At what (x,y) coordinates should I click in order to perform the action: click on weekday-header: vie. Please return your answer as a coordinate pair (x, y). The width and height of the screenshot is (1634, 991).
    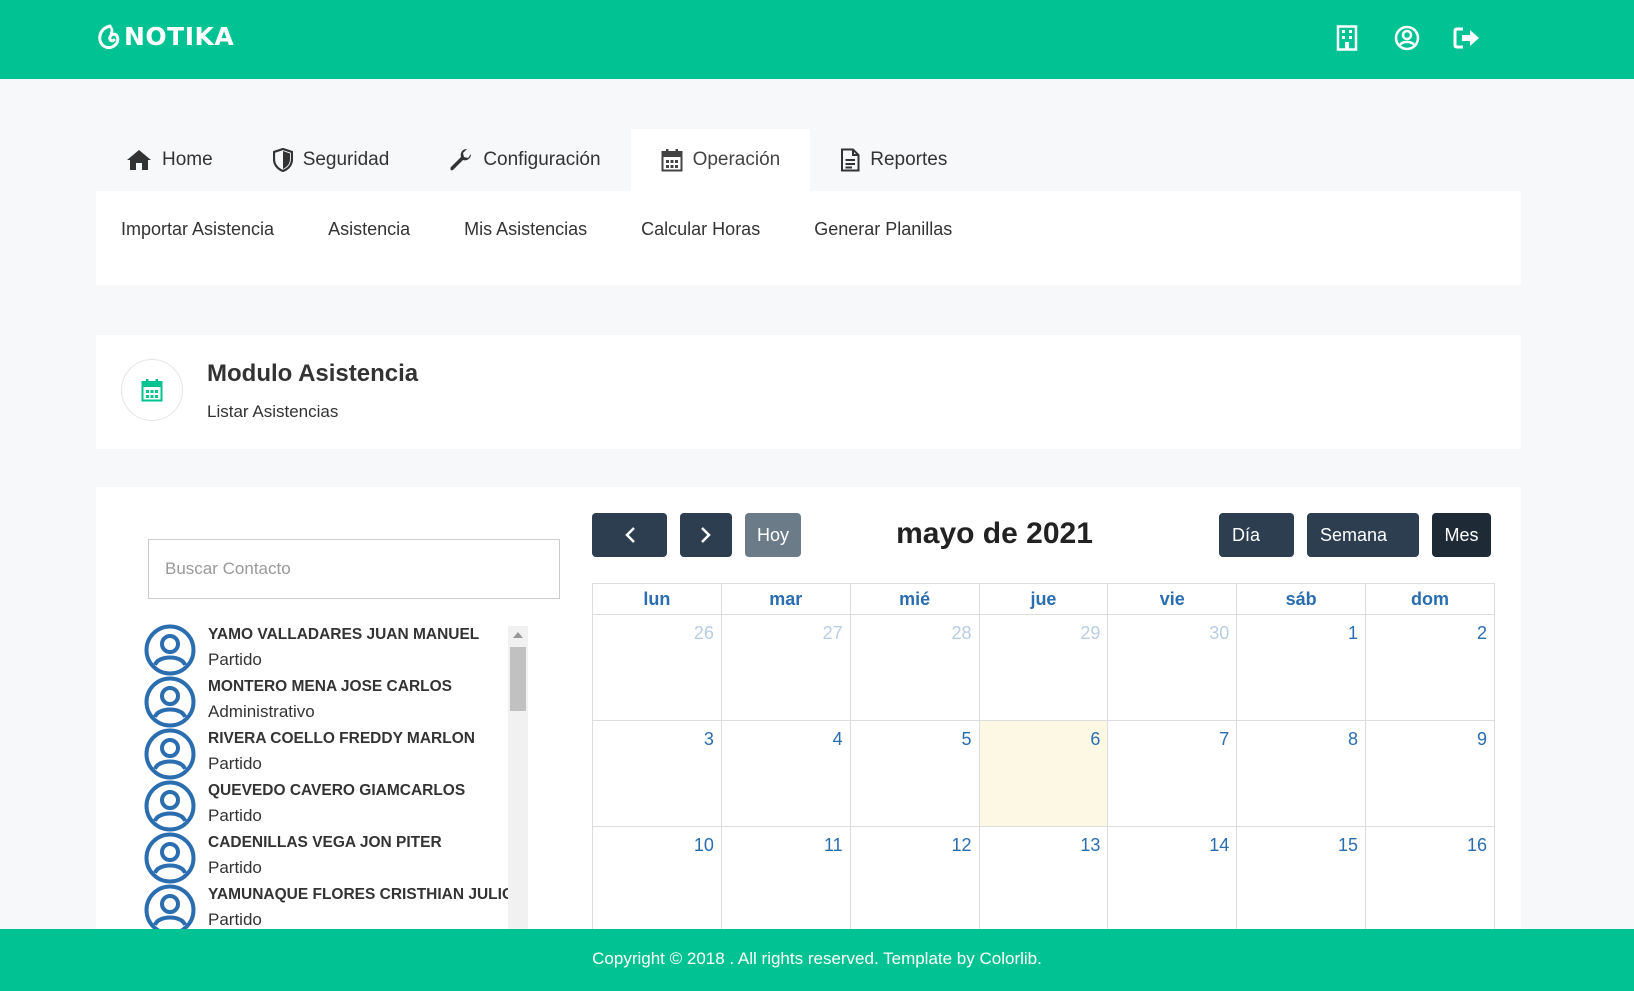
    Looking at the image, I should click on (1172, 599).